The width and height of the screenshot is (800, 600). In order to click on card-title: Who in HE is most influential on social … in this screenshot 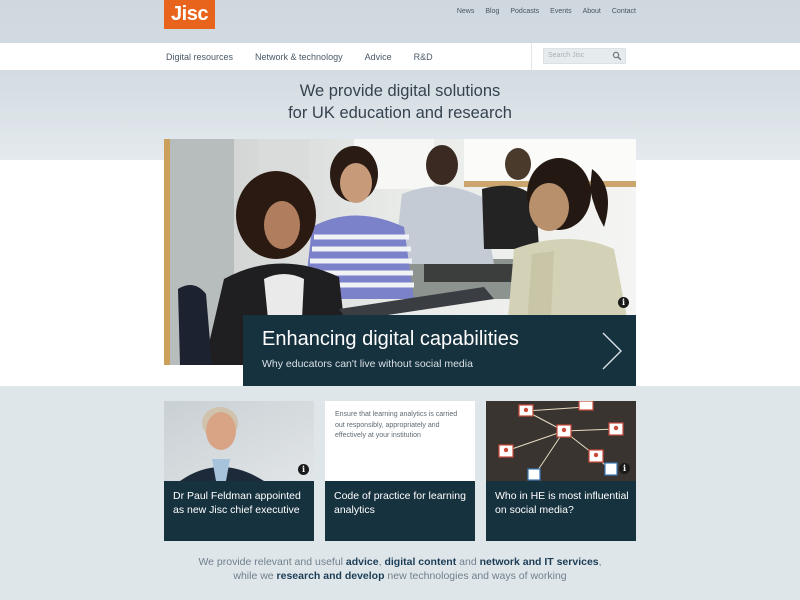, I will do `click(562, 503)`.